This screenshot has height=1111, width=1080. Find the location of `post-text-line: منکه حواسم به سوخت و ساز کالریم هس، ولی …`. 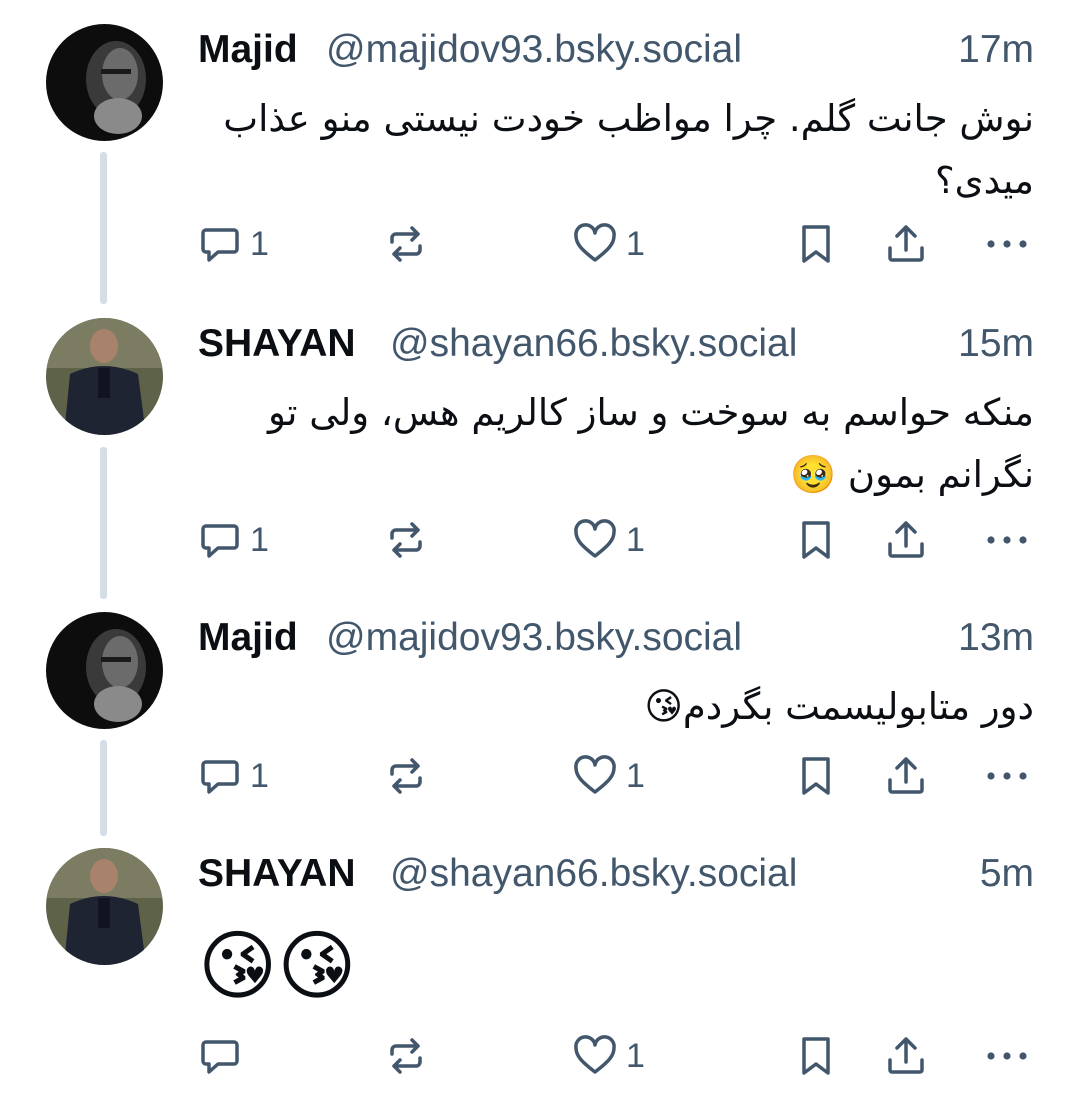

post-text-line: منکه حواسم به سوخت و ساز کالریم هس، ولی … is located at coordinates (651, 412).